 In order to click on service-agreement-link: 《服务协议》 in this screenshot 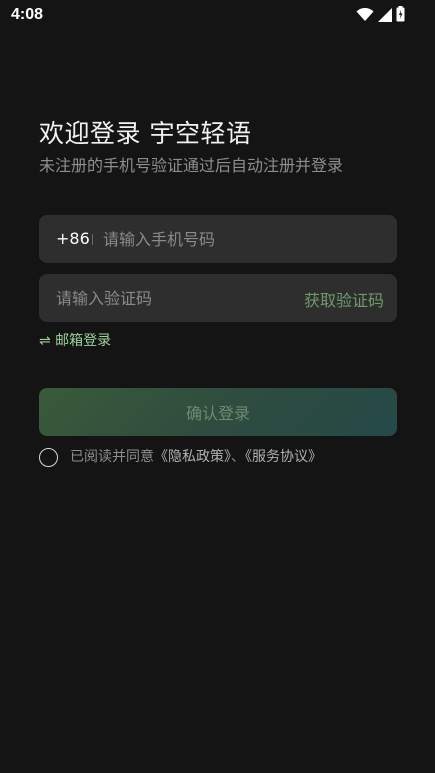, I will do `click(283, 457)`.